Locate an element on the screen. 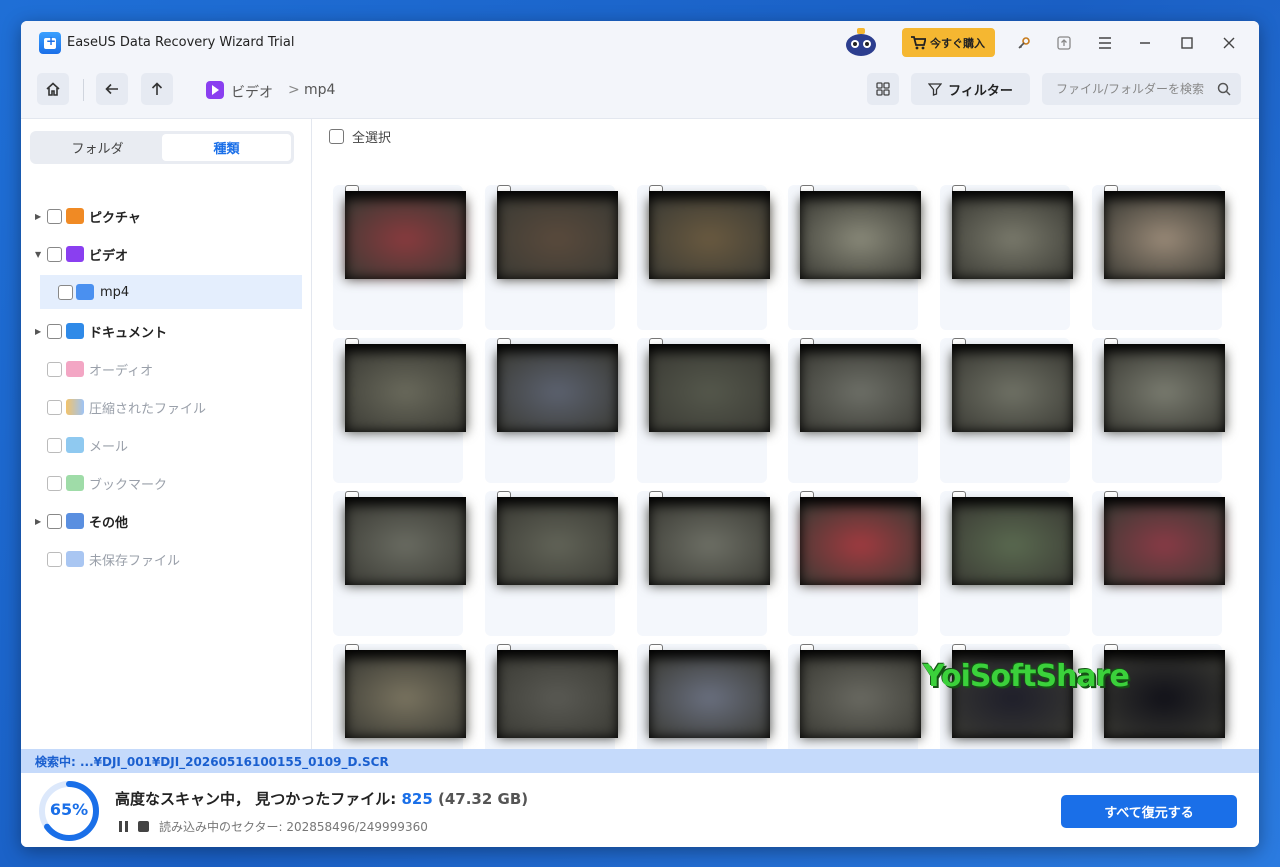 This screenshot has height=867, width=1280. arrow-up-icon is located at coordinates (157, 88).